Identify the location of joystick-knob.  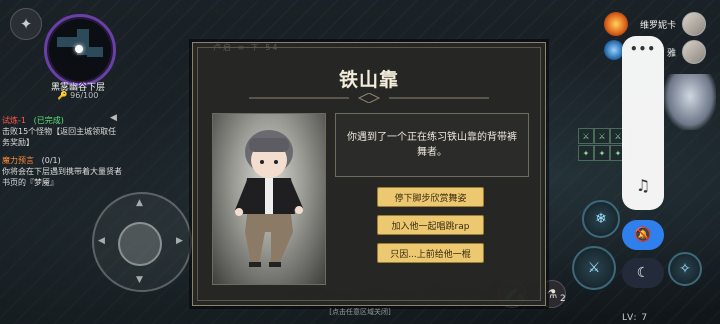
(140, 244).